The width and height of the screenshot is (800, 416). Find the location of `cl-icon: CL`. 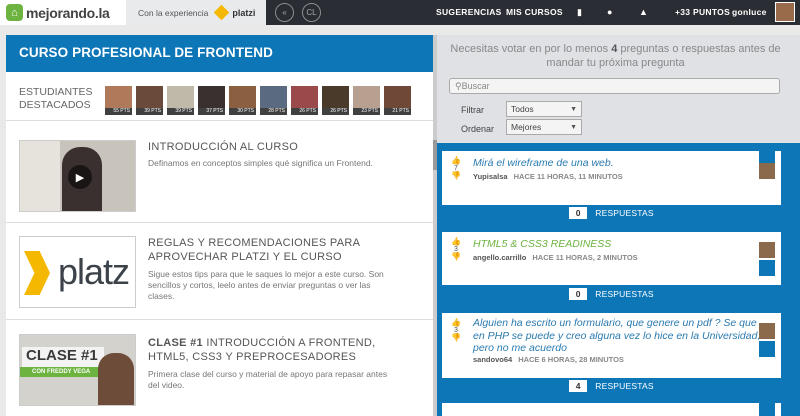

cl-icon: CL is located at coordinates (311, 12).